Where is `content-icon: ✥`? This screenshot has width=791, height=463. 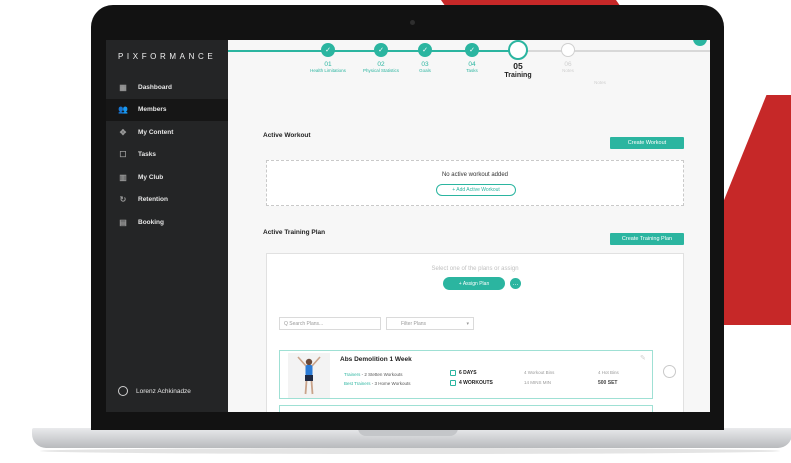
content-icon: ✥ is located at coordinates (123, 132).